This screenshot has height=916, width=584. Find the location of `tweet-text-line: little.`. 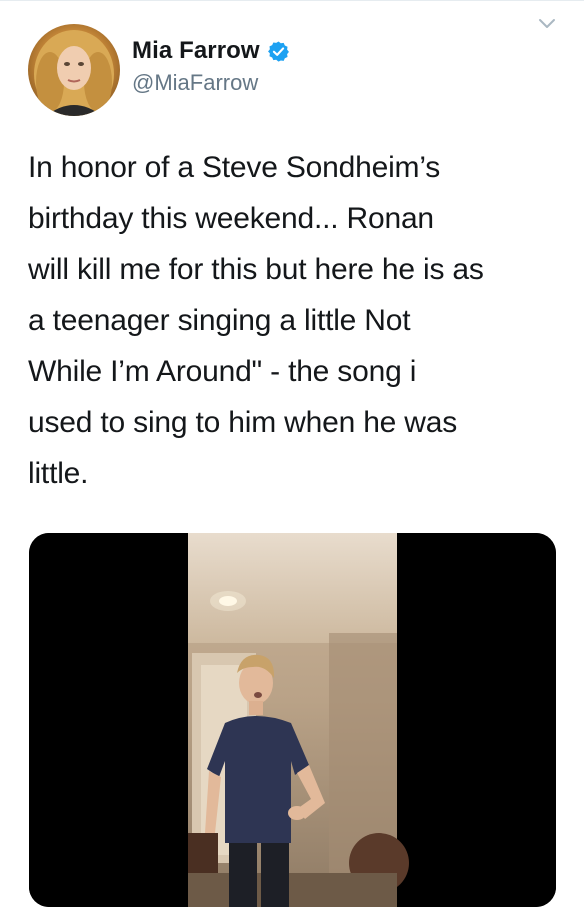

tweet-text-line: little. is located at coordinates (58, 473).